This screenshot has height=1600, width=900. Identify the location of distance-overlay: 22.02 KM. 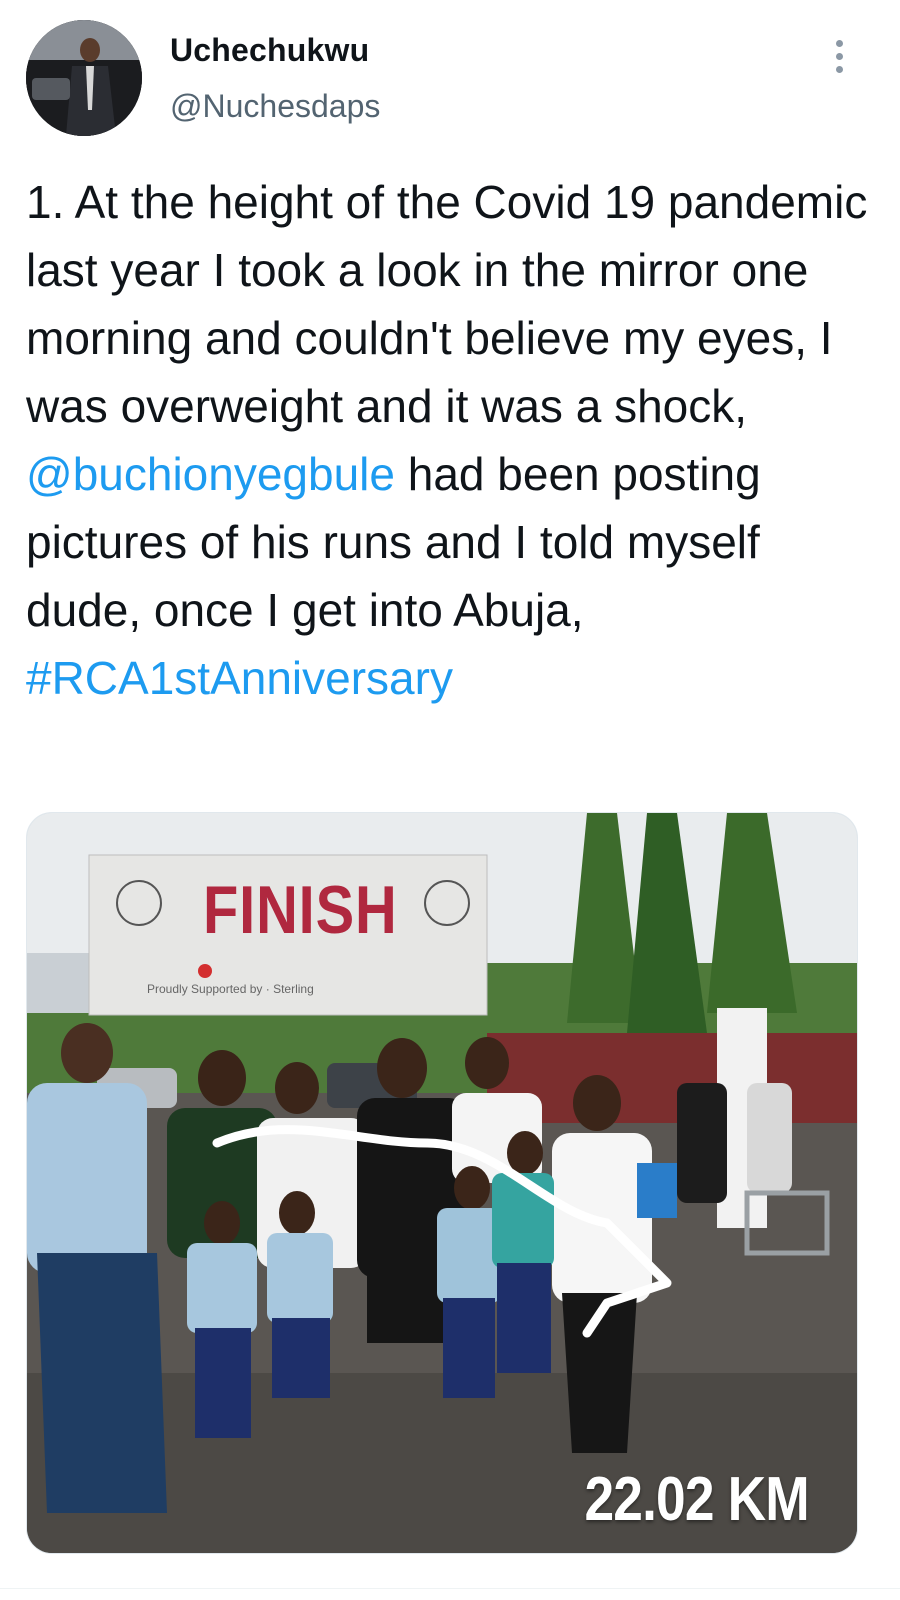
(697, 1499).